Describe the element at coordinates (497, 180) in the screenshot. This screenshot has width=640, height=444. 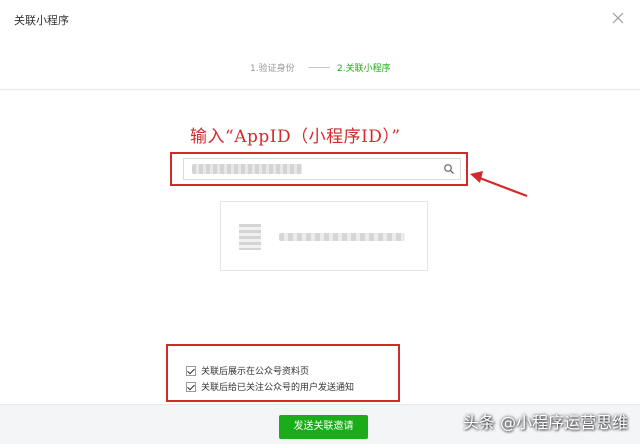
I see `annotation-arrow-icon` at that location.